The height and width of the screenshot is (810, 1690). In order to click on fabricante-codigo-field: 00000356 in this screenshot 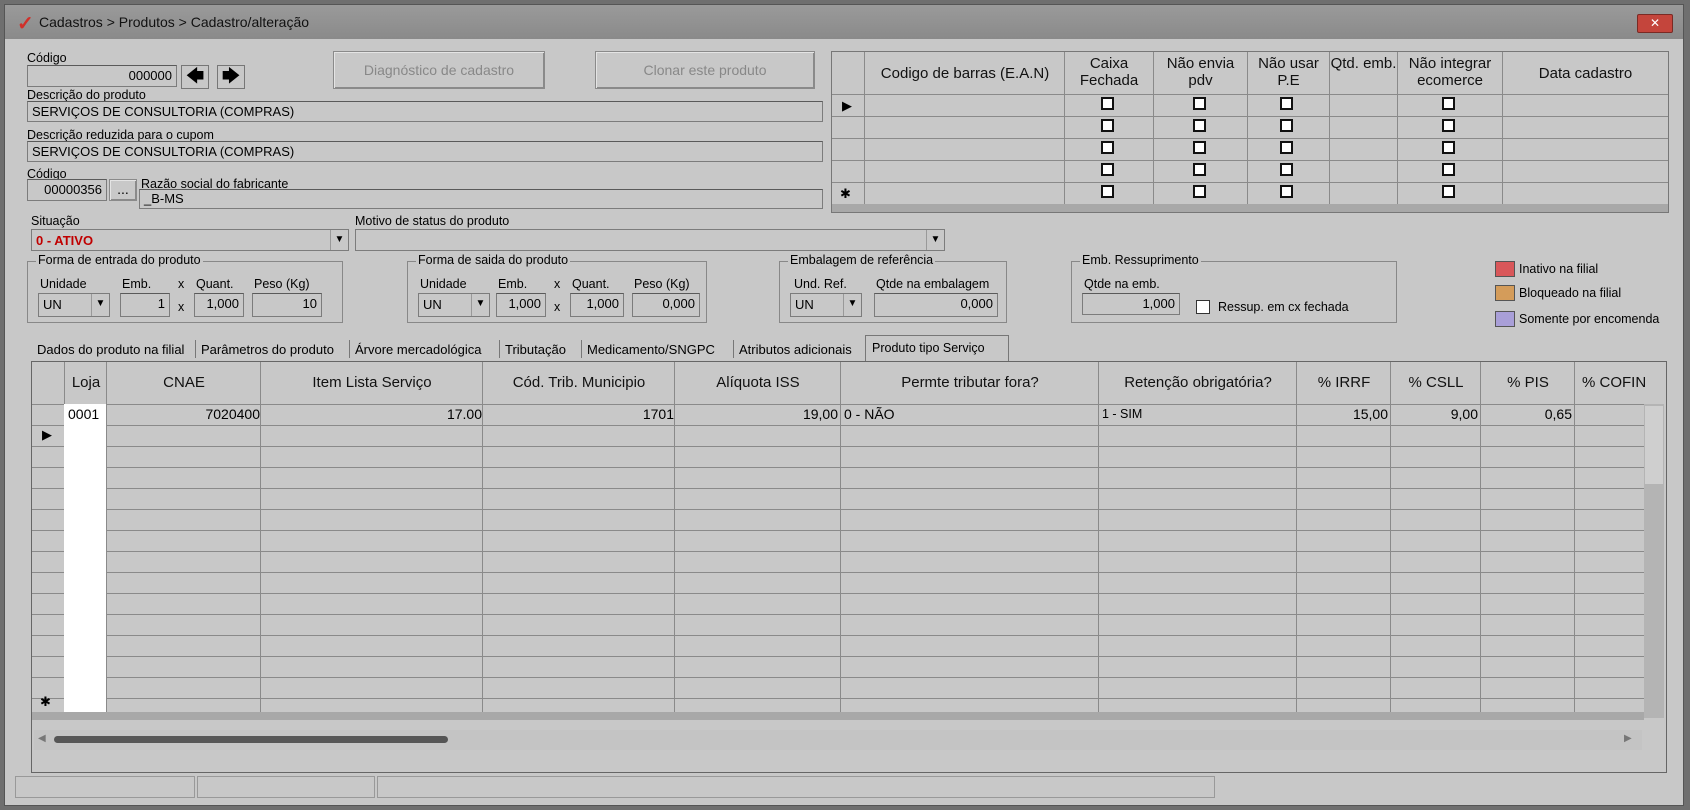, I will do `click(67, 190)`.